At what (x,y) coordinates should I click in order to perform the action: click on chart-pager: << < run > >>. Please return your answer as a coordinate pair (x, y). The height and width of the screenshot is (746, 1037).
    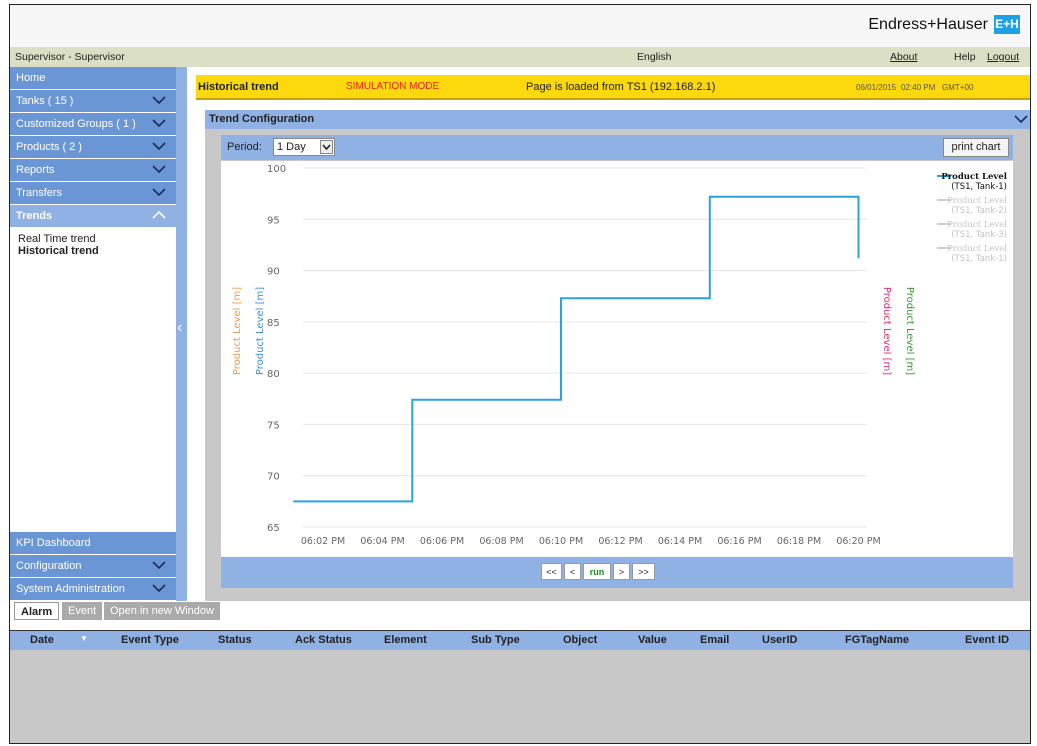
    Looking at the image, I should click on (617, 572).